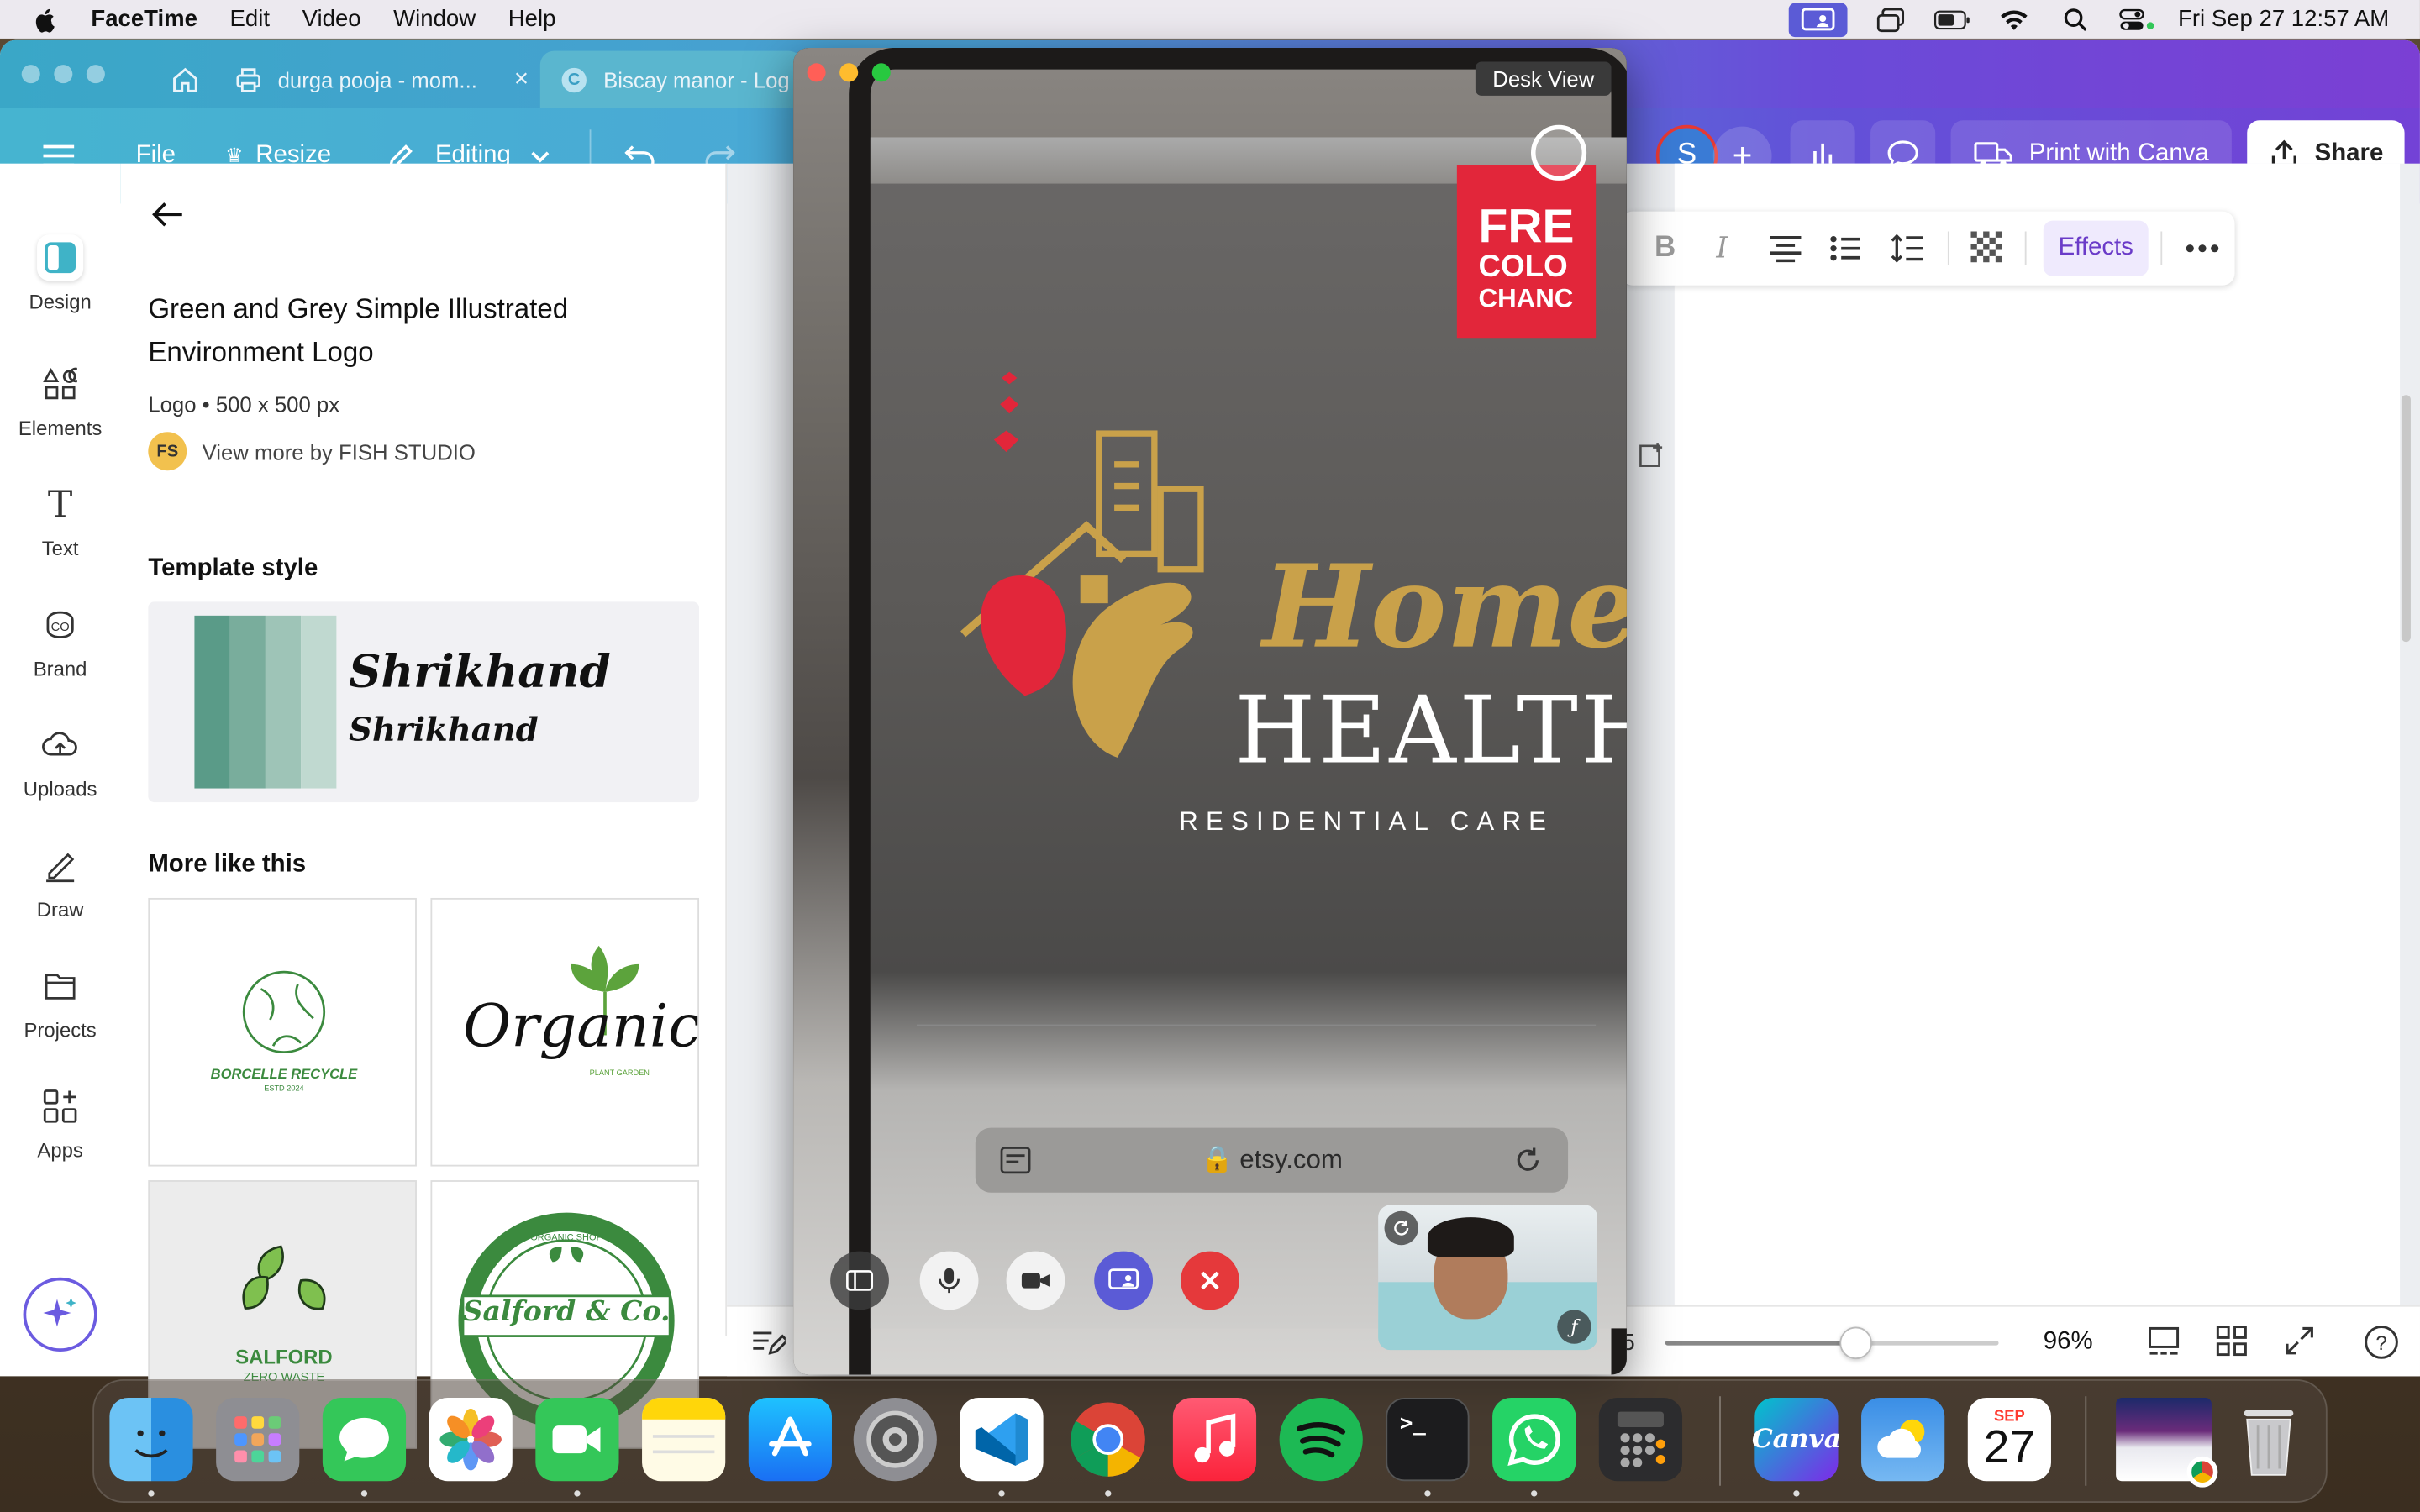  What do you see at coordinates (2268, 1439) in the screenshot?
I see `trash-icon` at bounding box center [2268, 1439].